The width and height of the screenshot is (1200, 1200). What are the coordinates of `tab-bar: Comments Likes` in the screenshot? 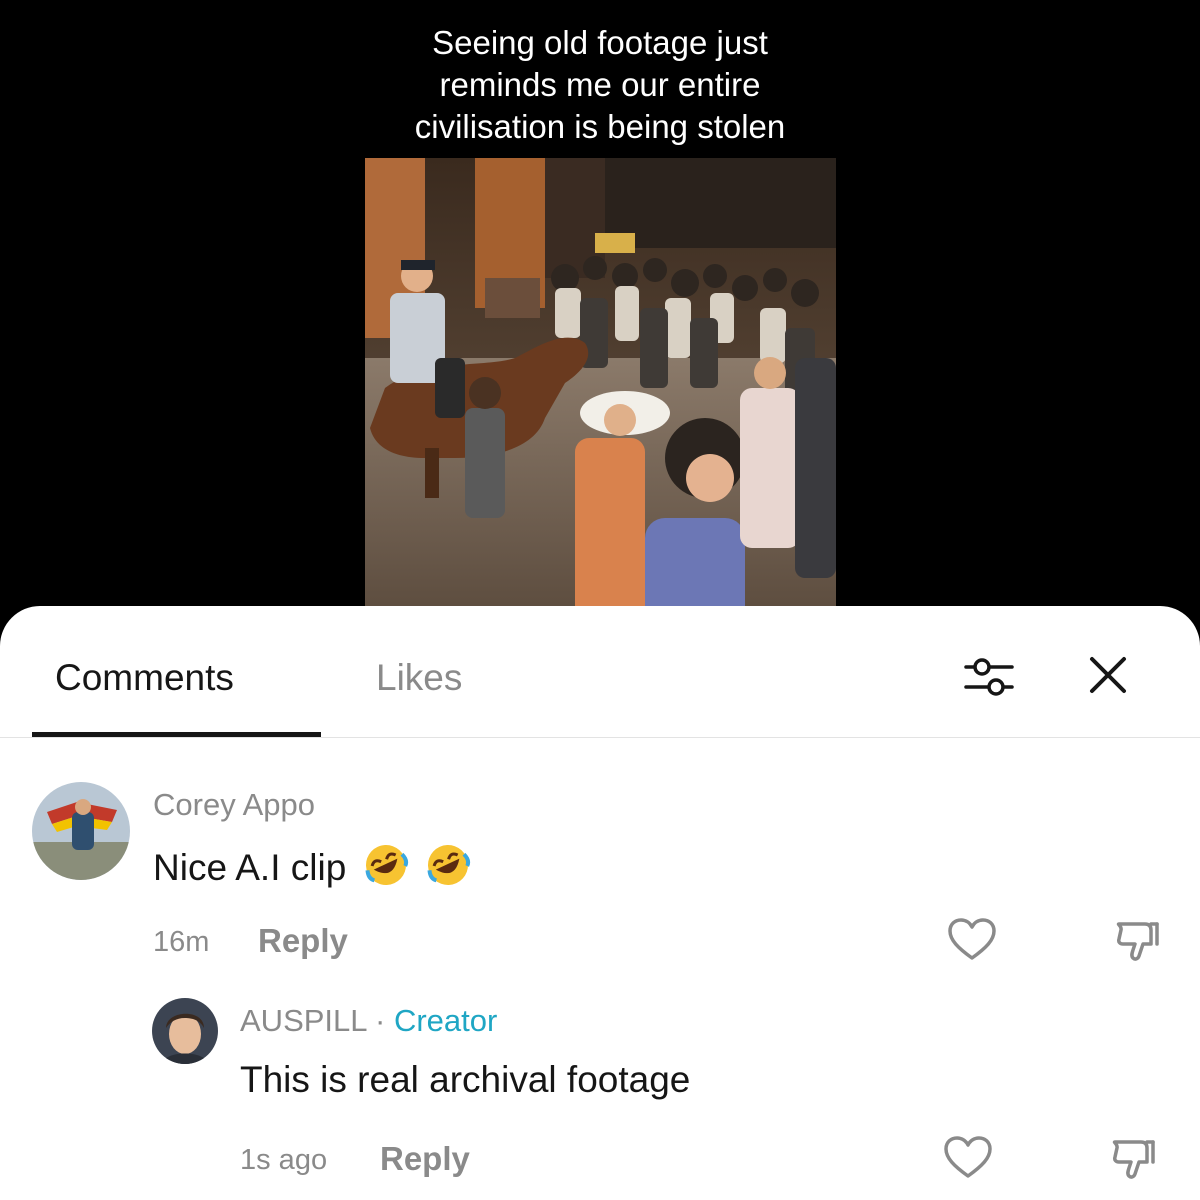 It's located at (600, 672).